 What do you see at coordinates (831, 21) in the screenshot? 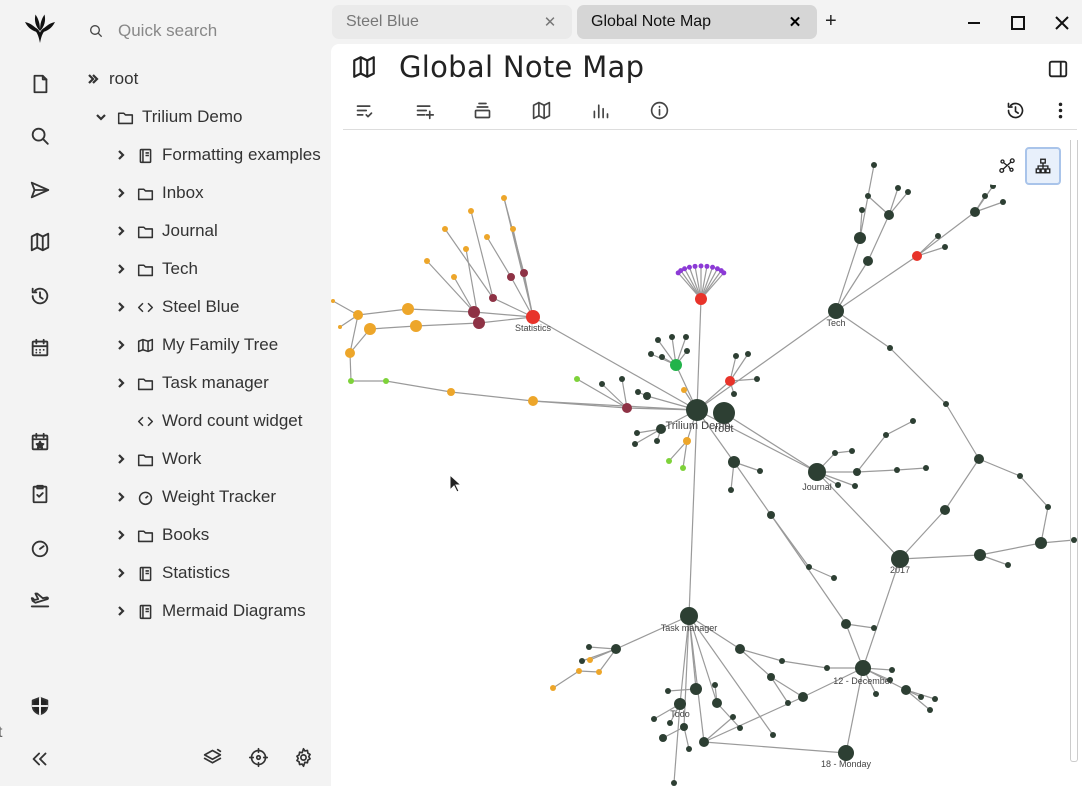
I see `new-tab-icon: +` at bounding box center [831, 21].